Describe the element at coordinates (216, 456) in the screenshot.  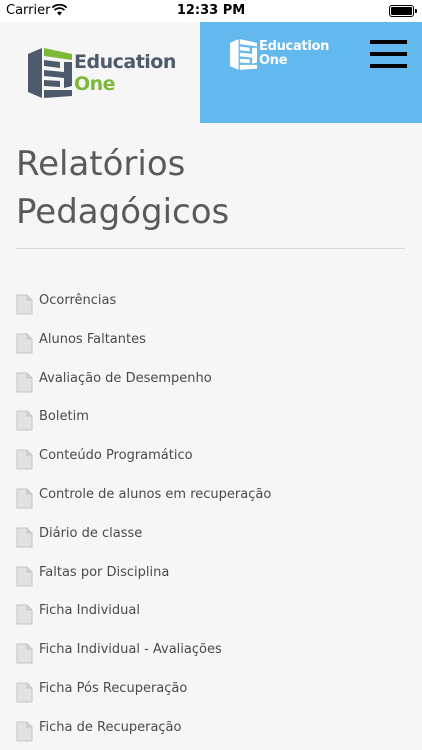
I see `report-item-conteudo-programatico: Conteúdo Programático` at that location.